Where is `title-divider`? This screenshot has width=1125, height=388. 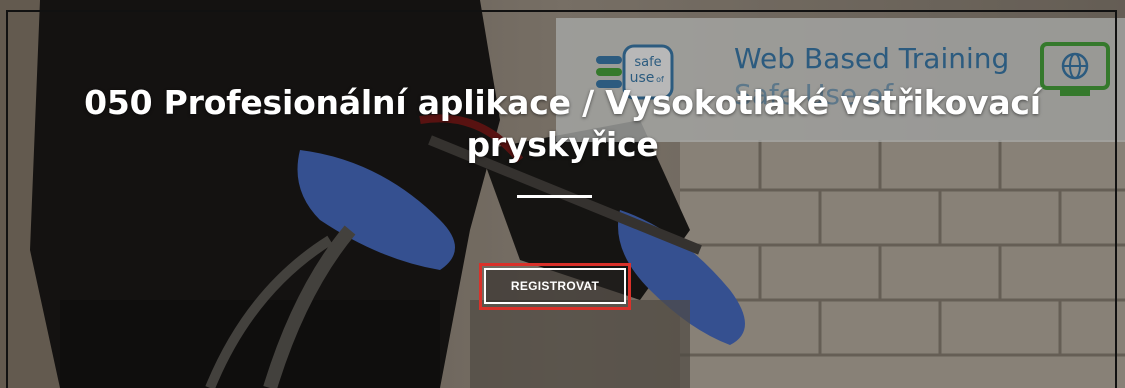
title-divider is located at coordinates (554, 196).